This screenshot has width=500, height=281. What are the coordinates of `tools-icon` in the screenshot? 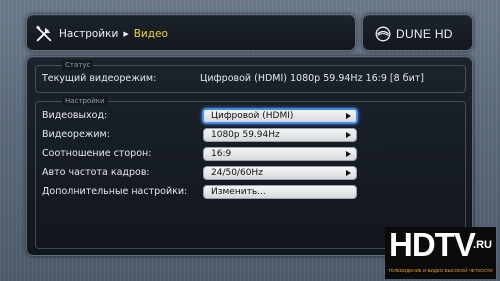 It's located at (43, 32).